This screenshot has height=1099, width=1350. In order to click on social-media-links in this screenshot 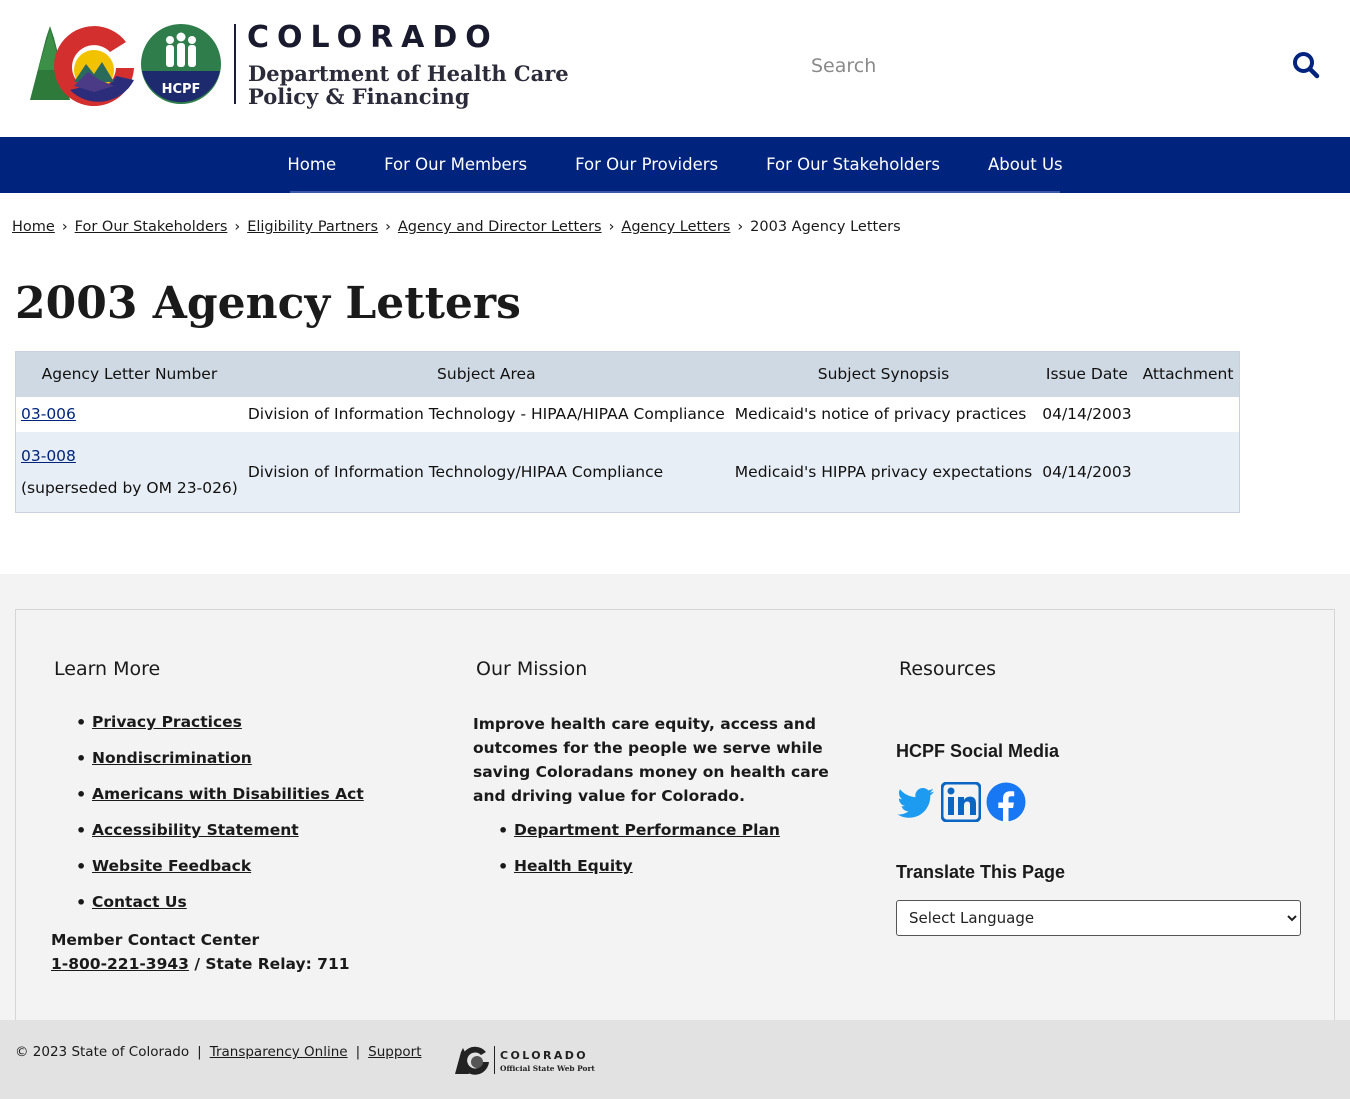, I will do `click(961, 803)`.